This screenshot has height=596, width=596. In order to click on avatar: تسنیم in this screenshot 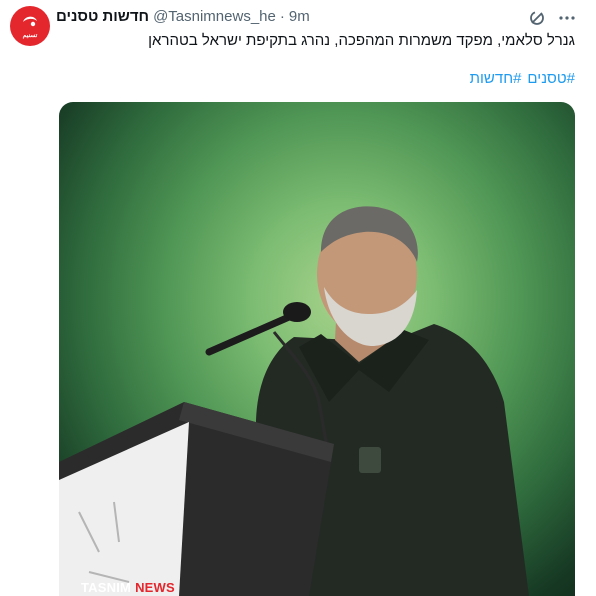, I will do `click(30, 26)`.